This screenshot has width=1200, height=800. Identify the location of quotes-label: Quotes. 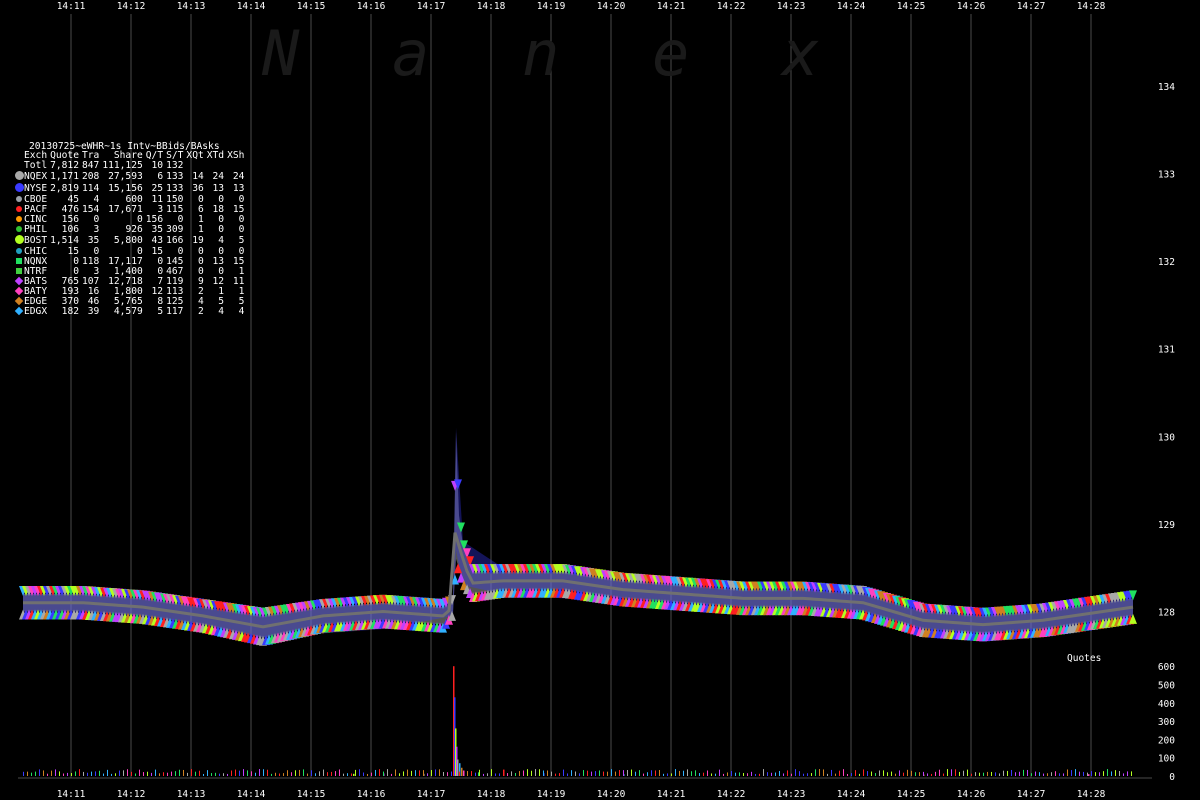
(1084, 658).